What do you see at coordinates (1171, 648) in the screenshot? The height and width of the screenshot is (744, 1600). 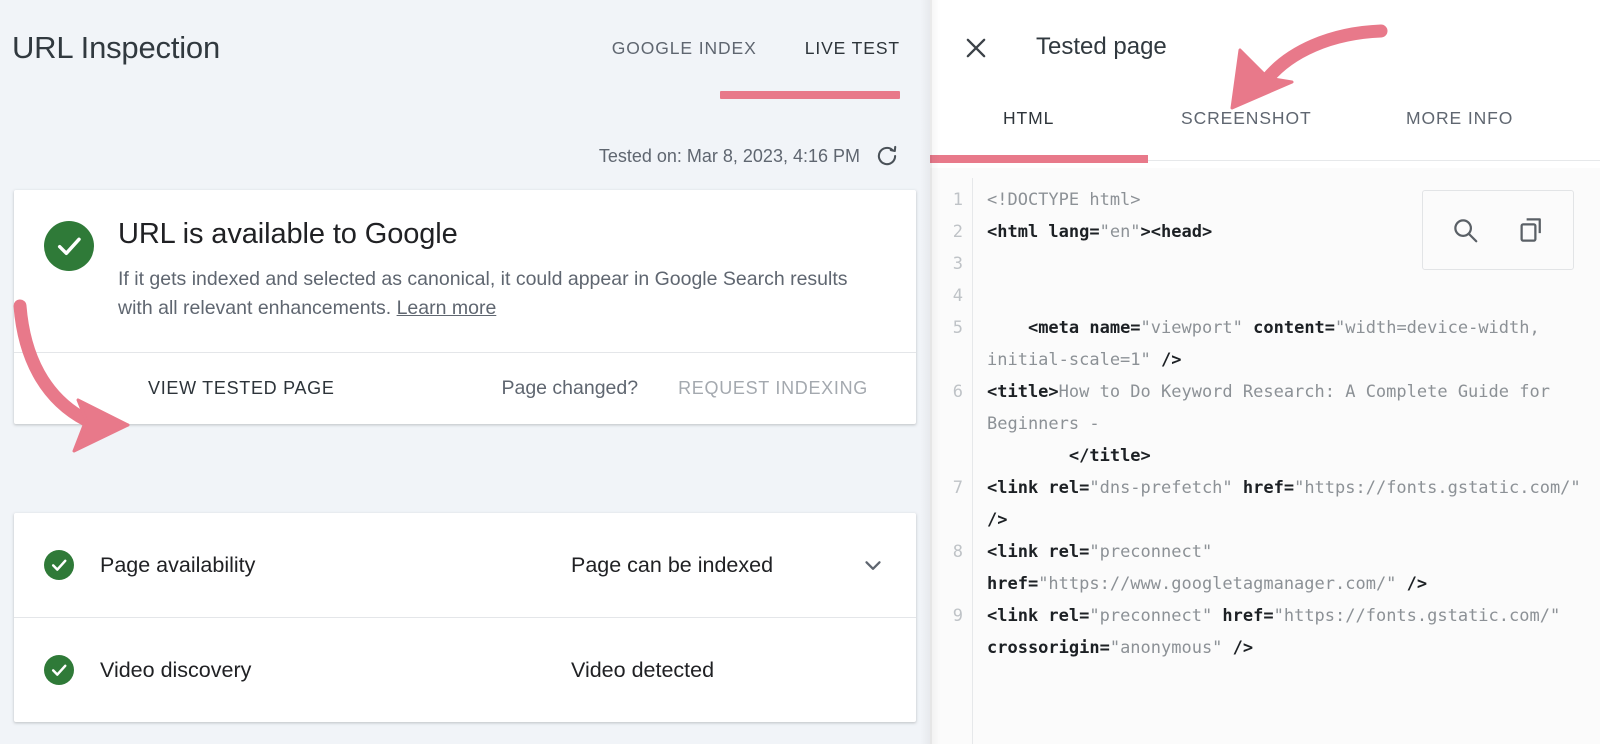 I see `code-token-text: "anonymous"` at bounding box center [1171, 648].